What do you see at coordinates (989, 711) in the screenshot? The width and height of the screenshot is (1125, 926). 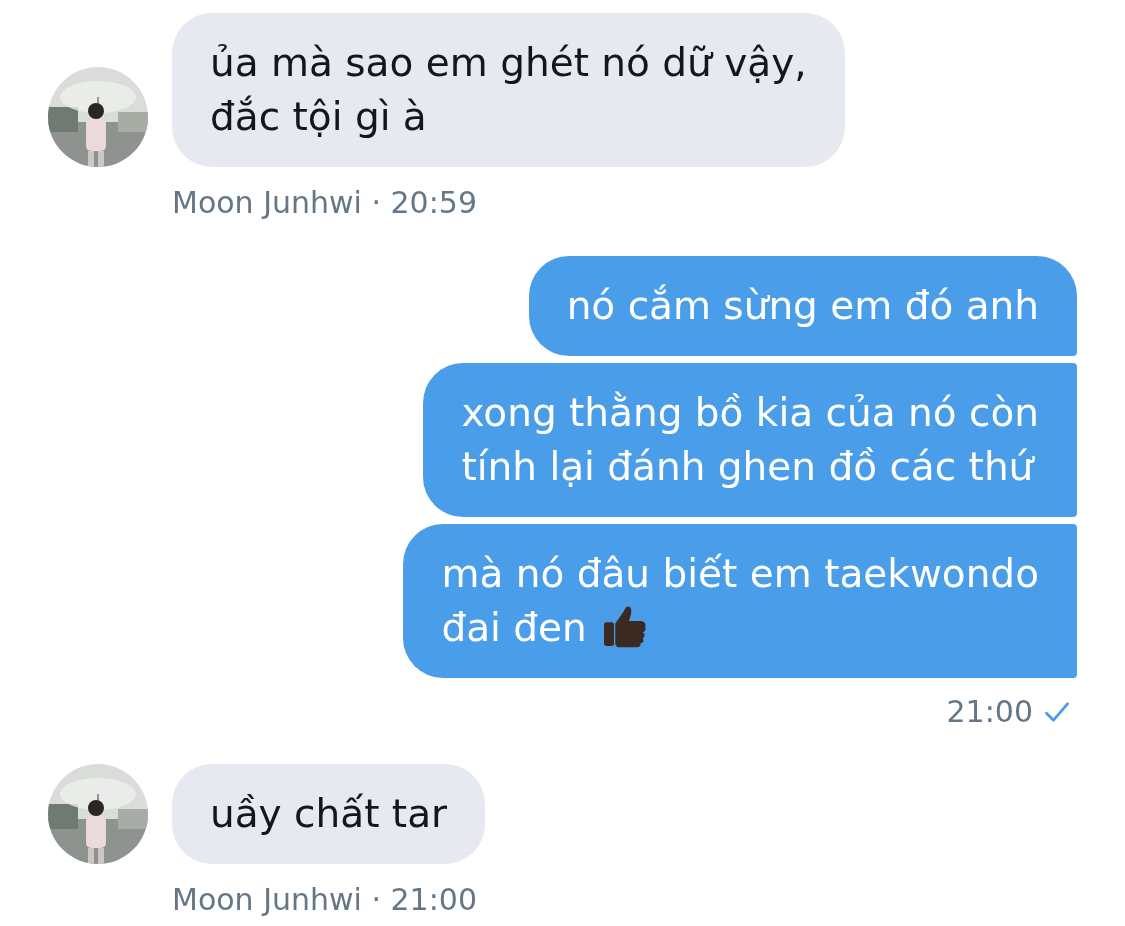 I see `message-time: 21:00` at bounding box center [989, 711].